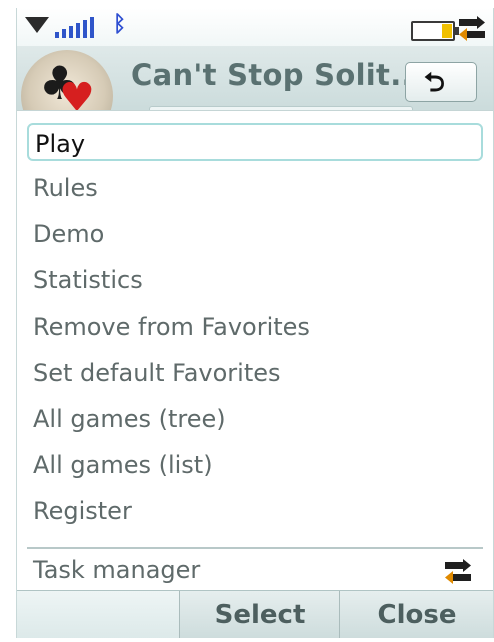  What do you see at coordinates (255, 570) in the screenshot?
I see `menu-item-task-manager: Task manager` at bounding box center [255, 570].